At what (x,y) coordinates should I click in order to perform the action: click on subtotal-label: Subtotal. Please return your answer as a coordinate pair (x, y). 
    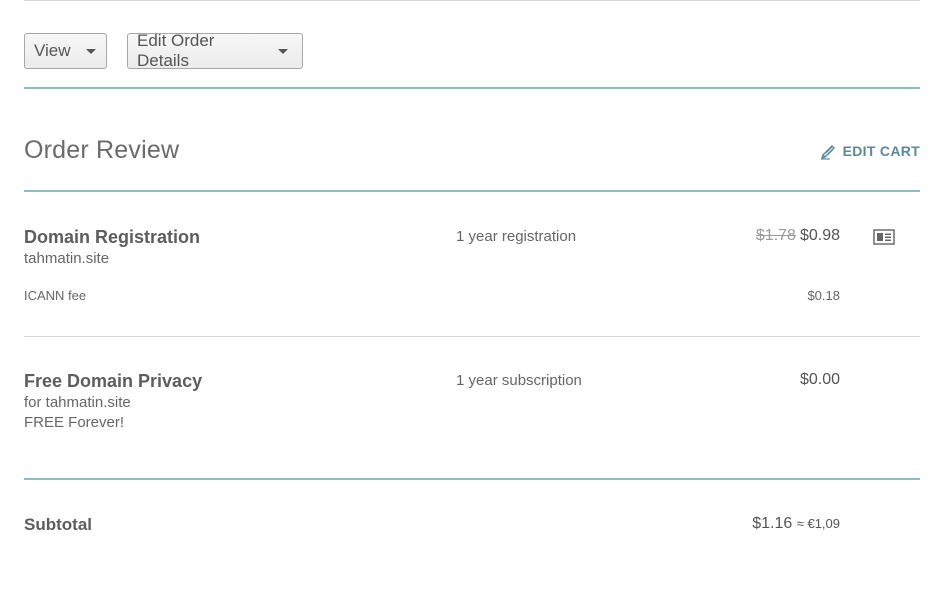
    Looking at the image, I should click on (58, 524).